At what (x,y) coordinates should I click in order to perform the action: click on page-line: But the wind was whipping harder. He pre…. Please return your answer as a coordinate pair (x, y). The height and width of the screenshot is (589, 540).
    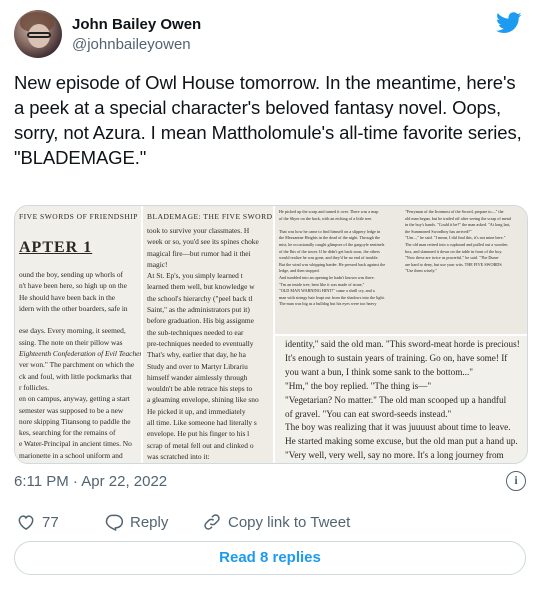
    Looking at the image, I should click on (332, 264).